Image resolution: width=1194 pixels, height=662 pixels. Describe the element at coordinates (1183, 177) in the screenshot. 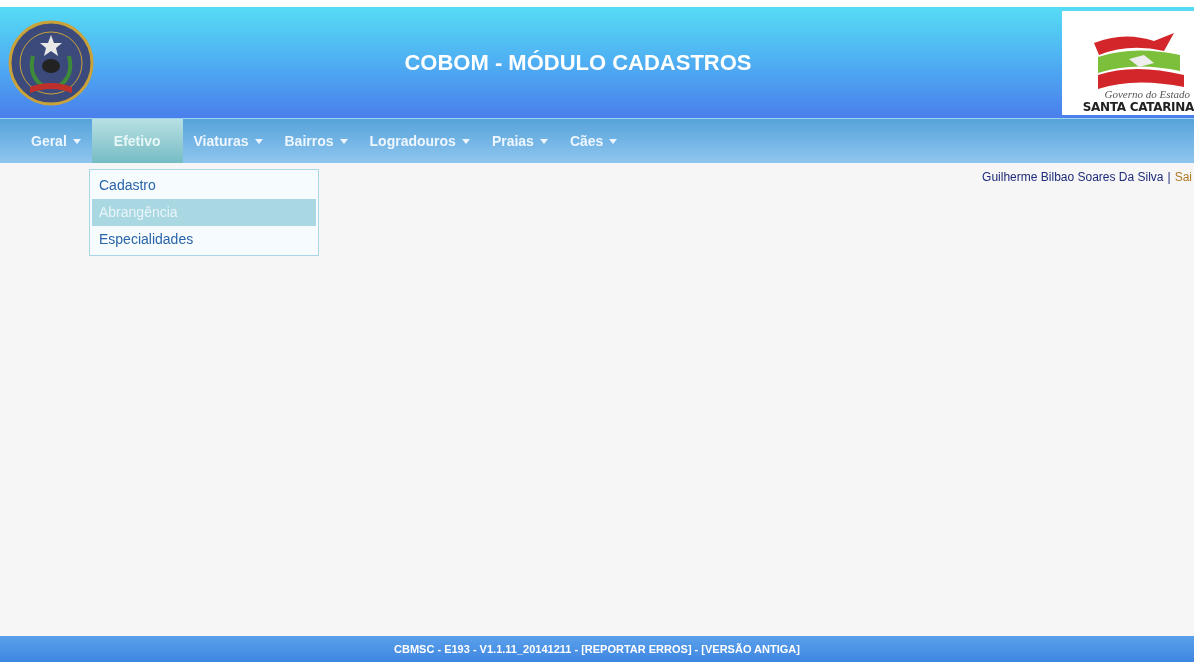

I see `logout-link: Sai` at that location.